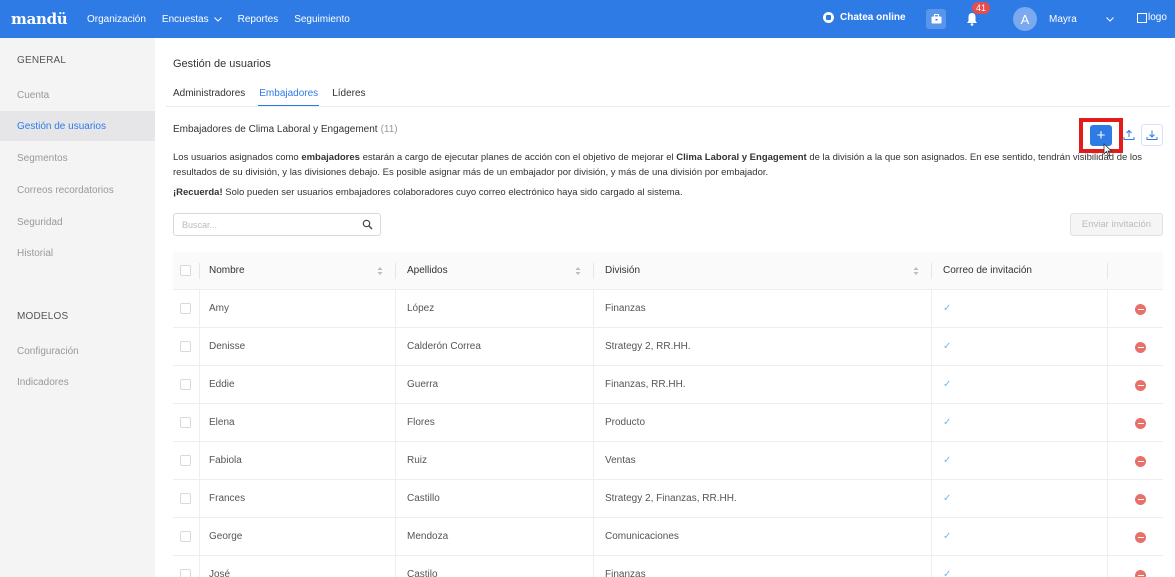 The width and height of the screenshot is (1175, 577). Describe the element at coordinates (264, 224) in the screenshot. I see `search-input` at that location.